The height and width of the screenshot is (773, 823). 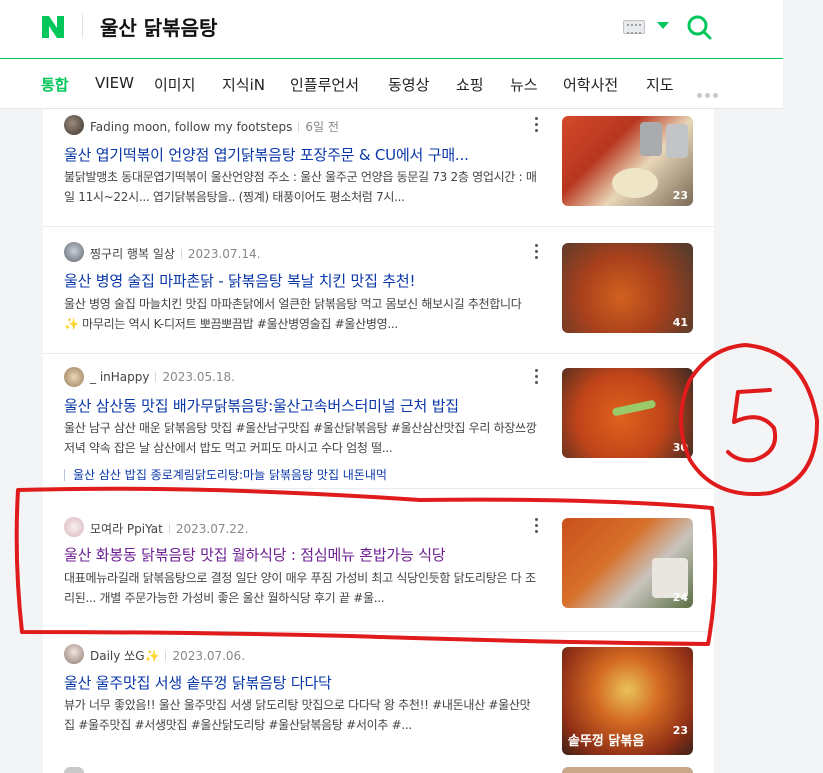 I want to click on tab-shopping: 쇼핑, so click(x=470, y=84).